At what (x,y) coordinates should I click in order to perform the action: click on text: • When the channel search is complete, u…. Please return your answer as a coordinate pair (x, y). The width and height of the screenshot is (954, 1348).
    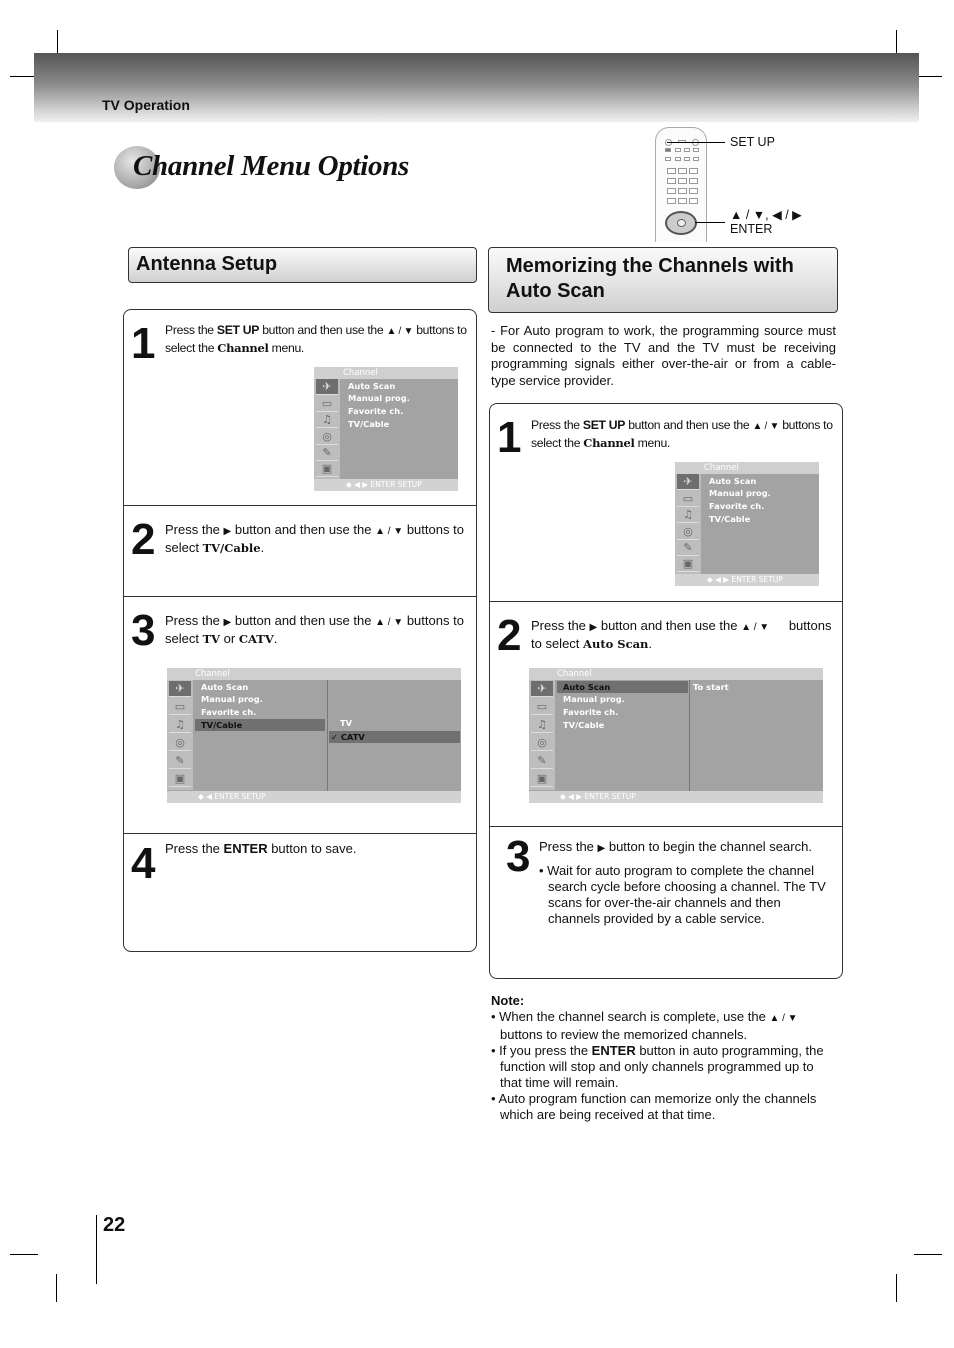
    Looking at the image, I should click on (630, 1016).